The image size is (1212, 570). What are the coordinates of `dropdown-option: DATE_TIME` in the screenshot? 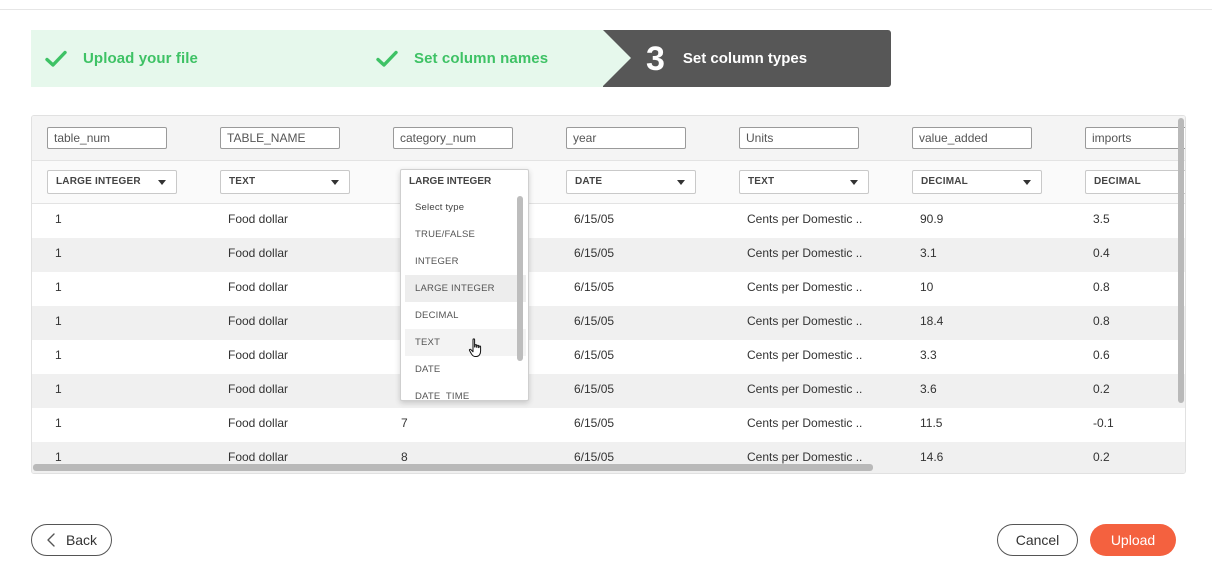 It's located at (465, 391).